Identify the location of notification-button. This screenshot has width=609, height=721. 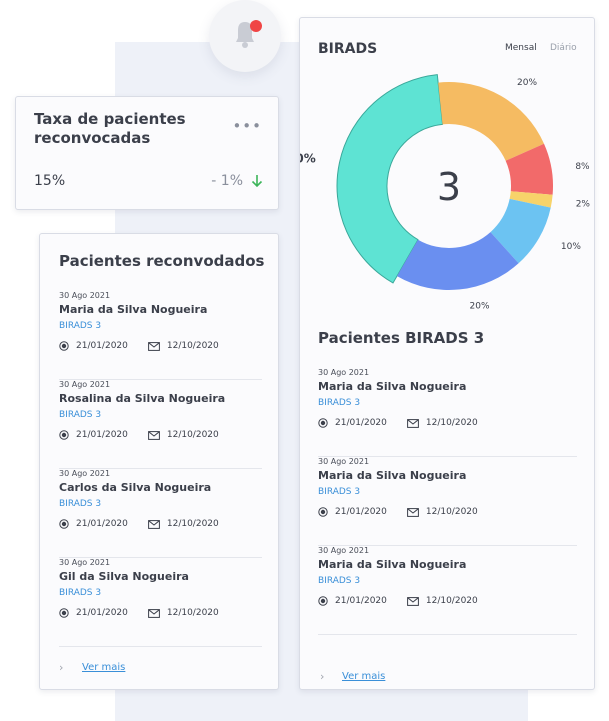
(245, 36).